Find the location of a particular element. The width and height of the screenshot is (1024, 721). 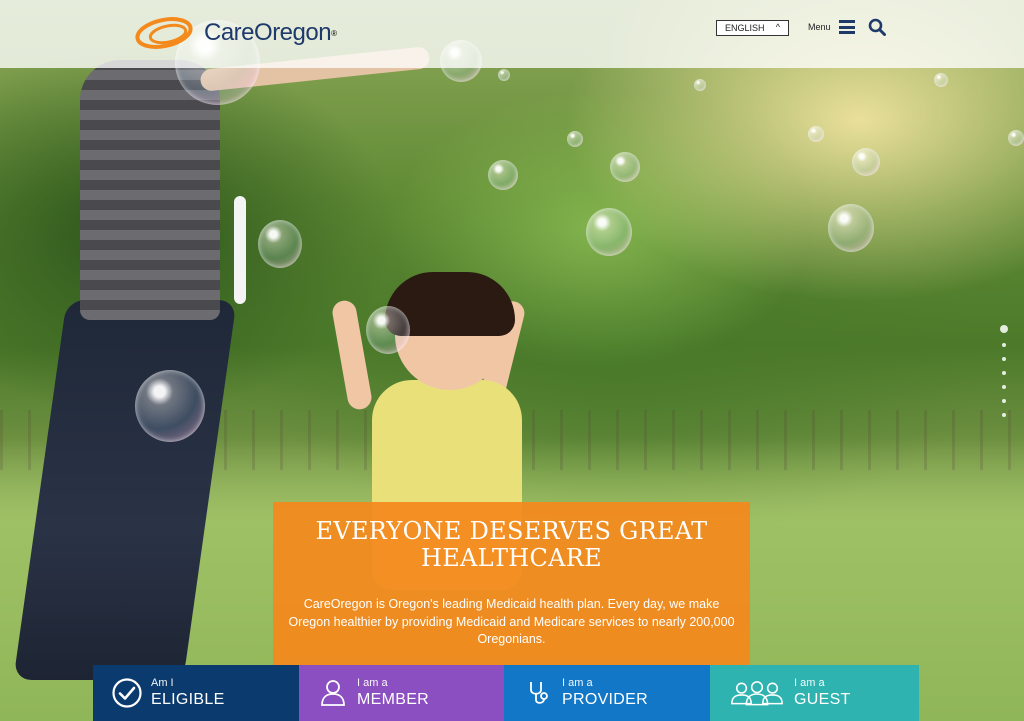

tile-provider-label: I am a PROVIDER is located at coordinates (605, 693).